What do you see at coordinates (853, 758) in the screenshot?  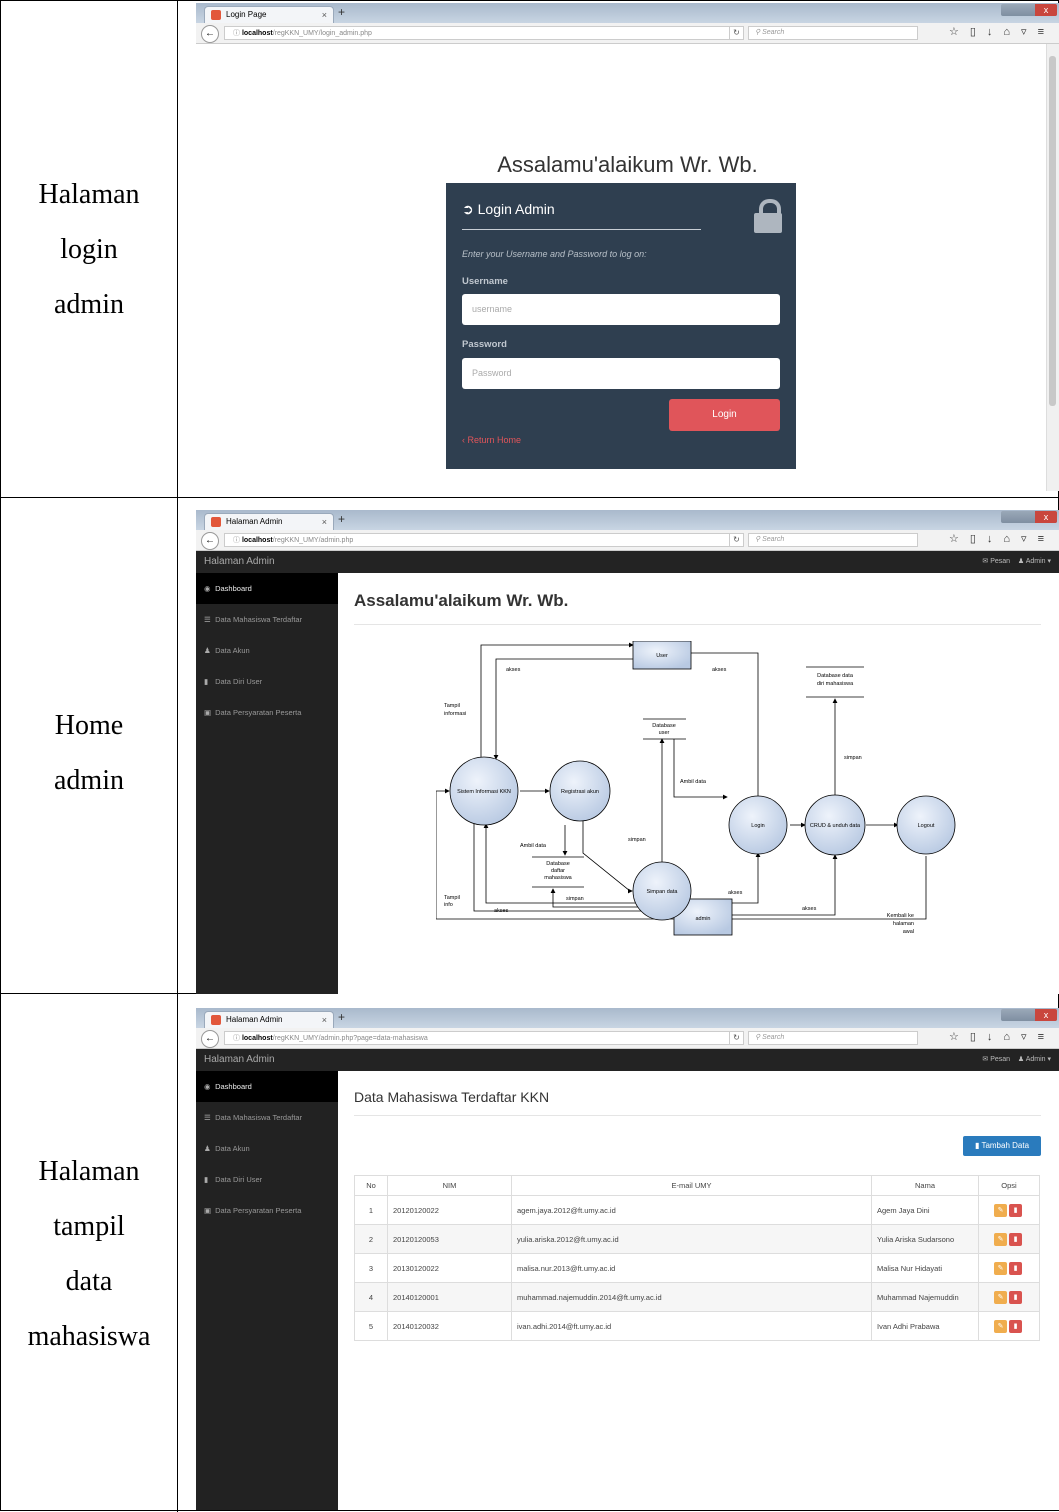 I see `label-simpan: simpan` at bounding box center [853, 758].